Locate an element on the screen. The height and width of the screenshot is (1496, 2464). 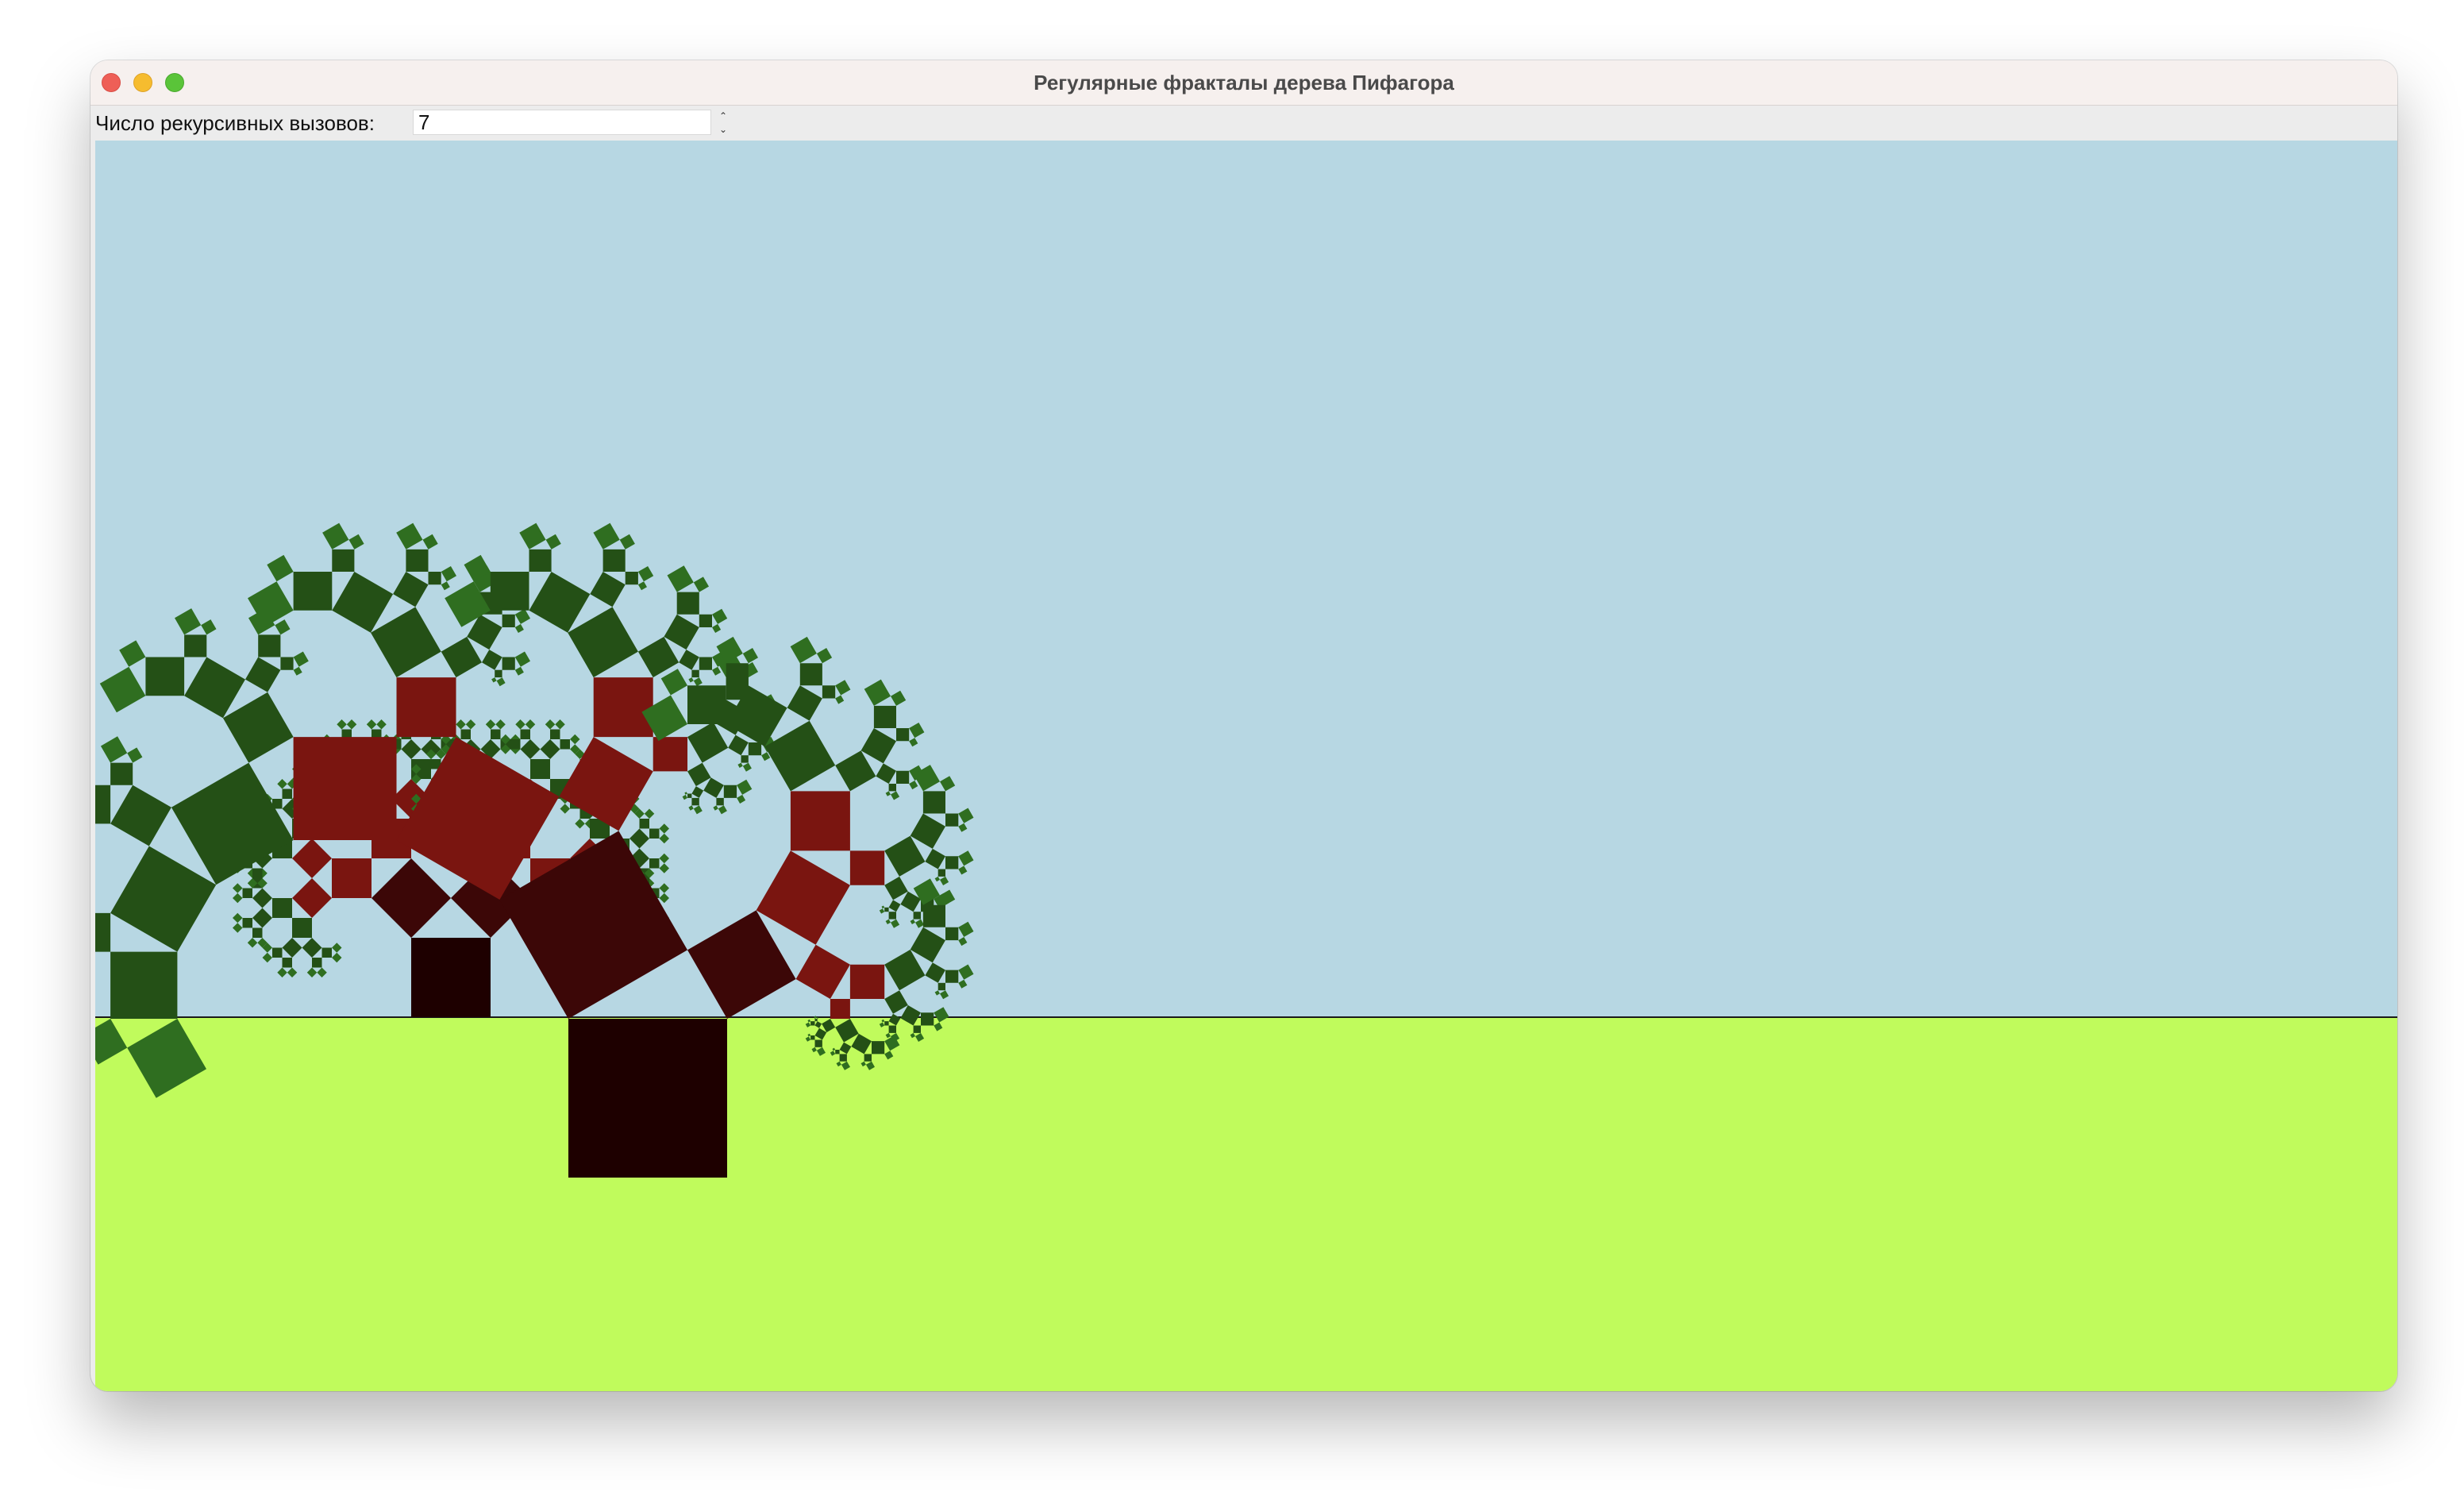
recursion-count-input is located at coordinates (562, 122).